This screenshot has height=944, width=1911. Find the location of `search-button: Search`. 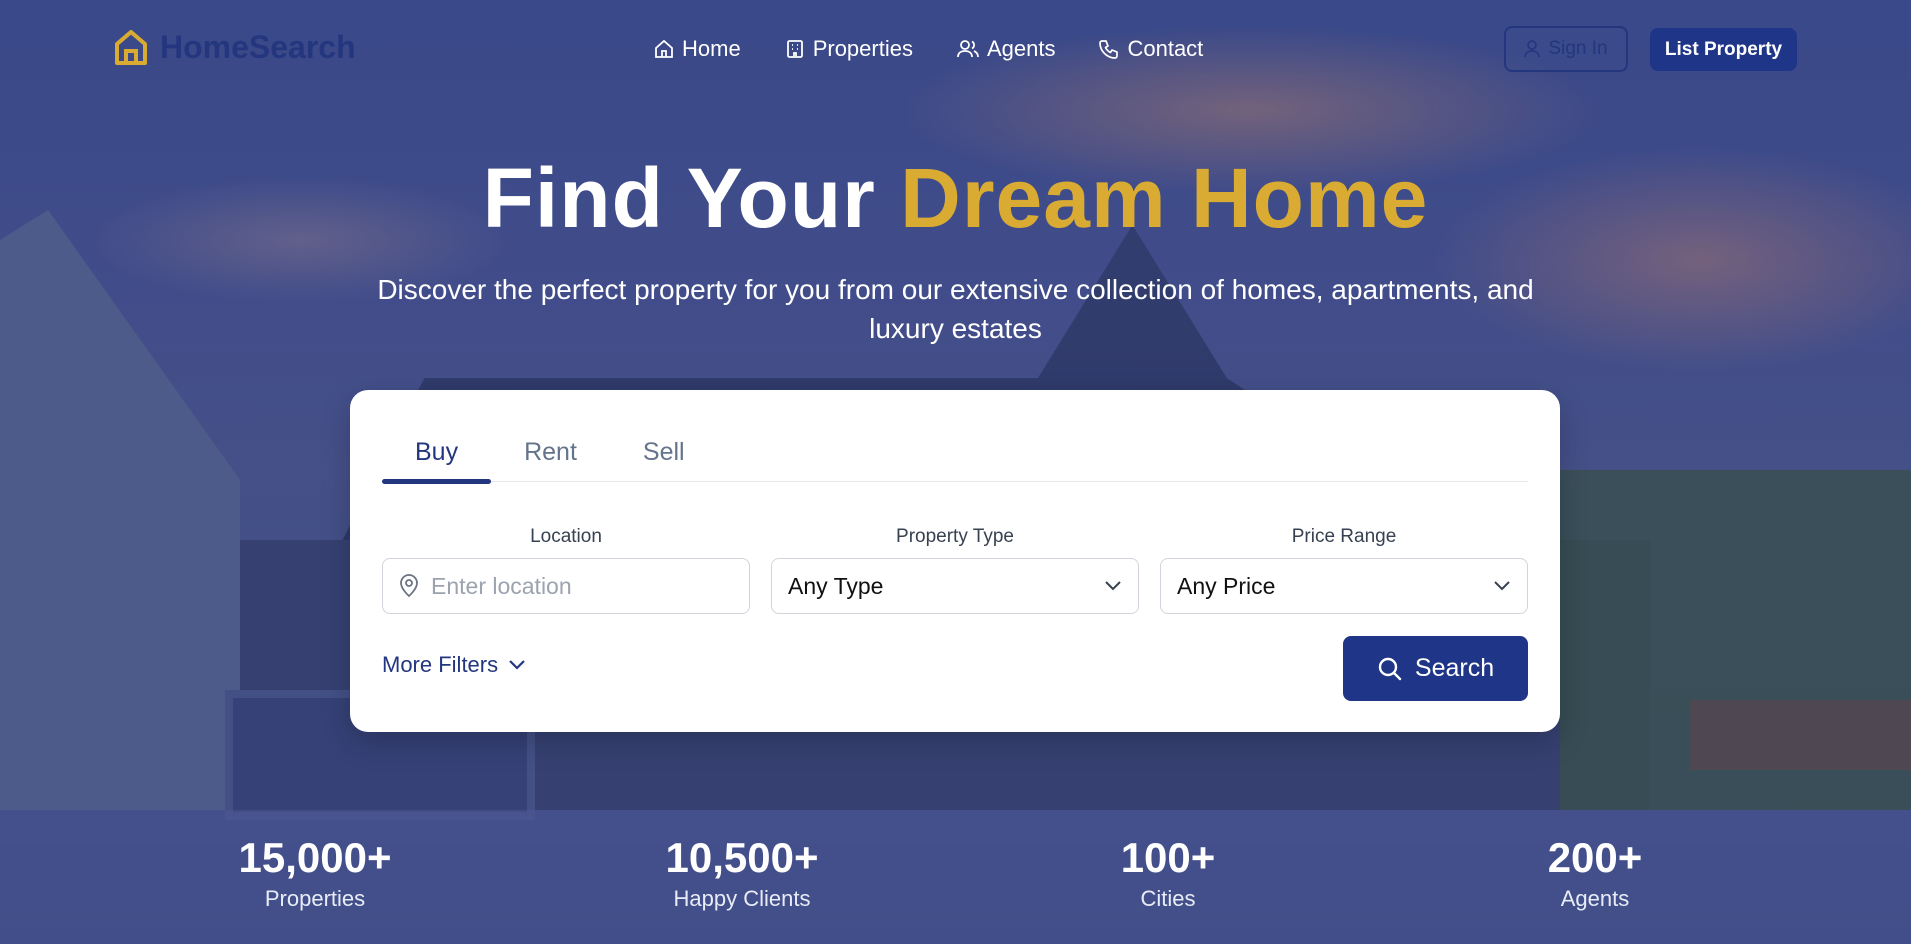

search-button: Search is located at coordinates (1435, 668).